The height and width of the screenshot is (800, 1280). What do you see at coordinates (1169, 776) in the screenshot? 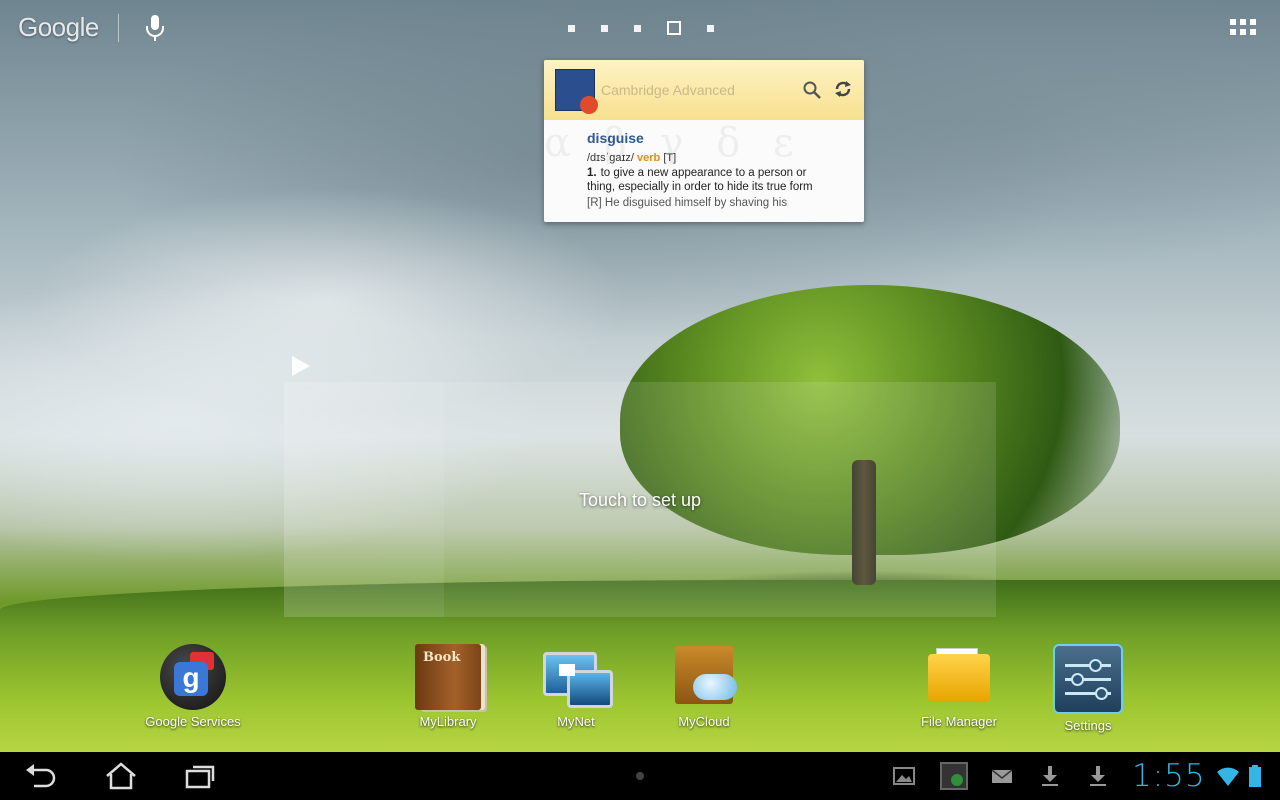
I see `clock: 1:55` at bounding box center [1169, 776].